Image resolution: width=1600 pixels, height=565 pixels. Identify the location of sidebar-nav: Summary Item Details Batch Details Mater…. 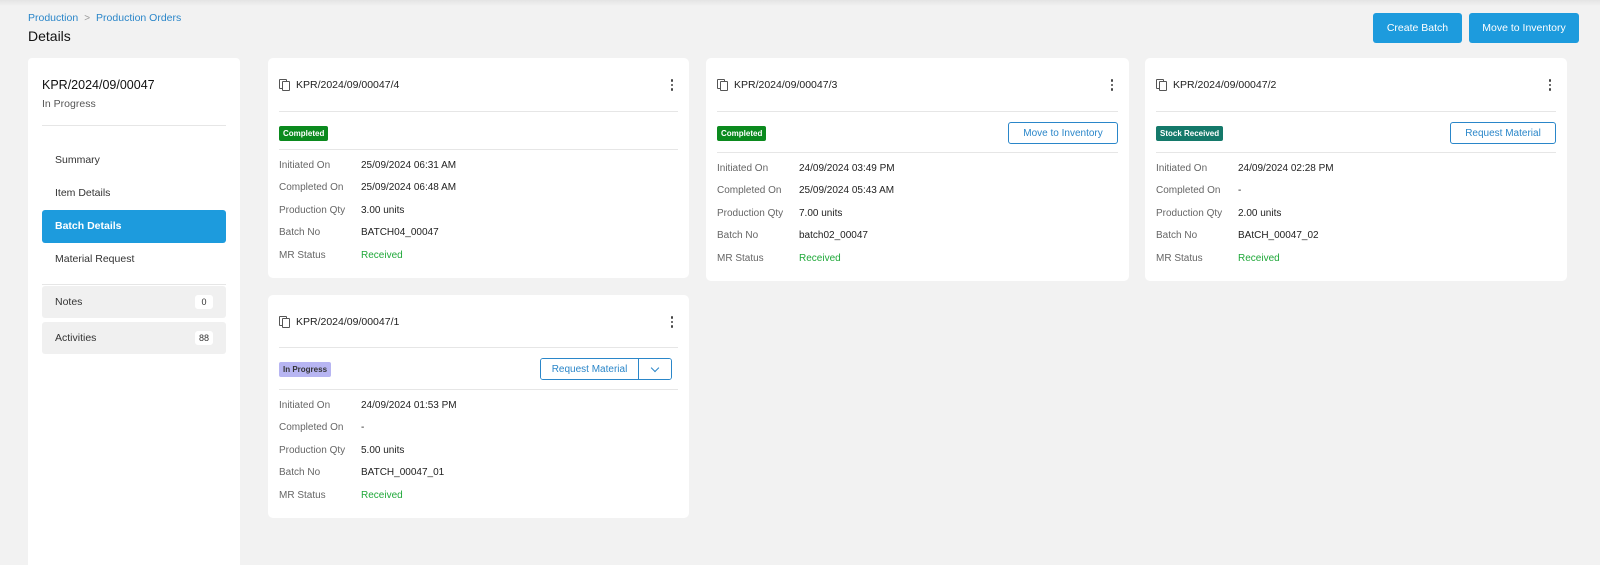
(134, 210).